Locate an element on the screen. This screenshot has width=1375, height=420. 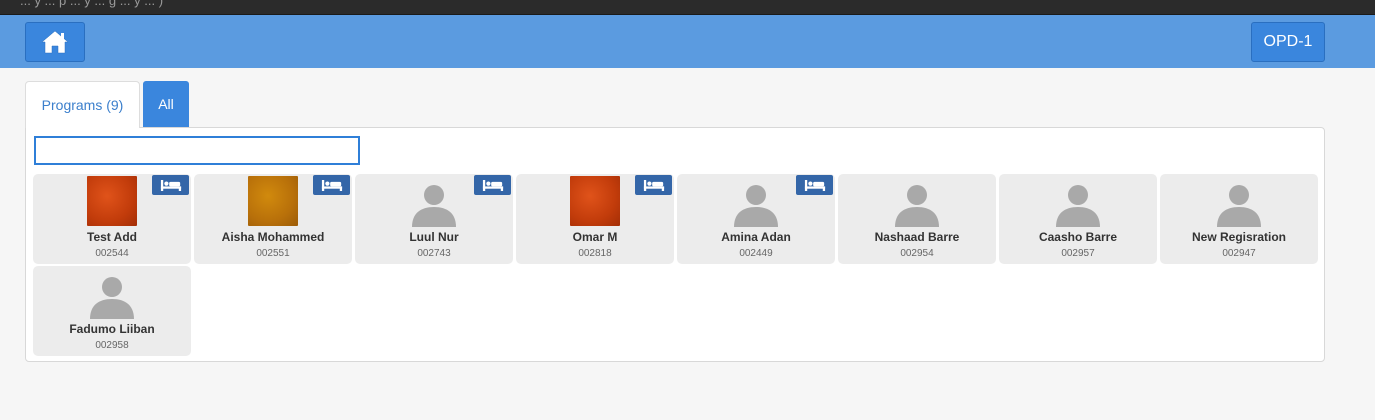
home-button is located at coordinates (55, 42).